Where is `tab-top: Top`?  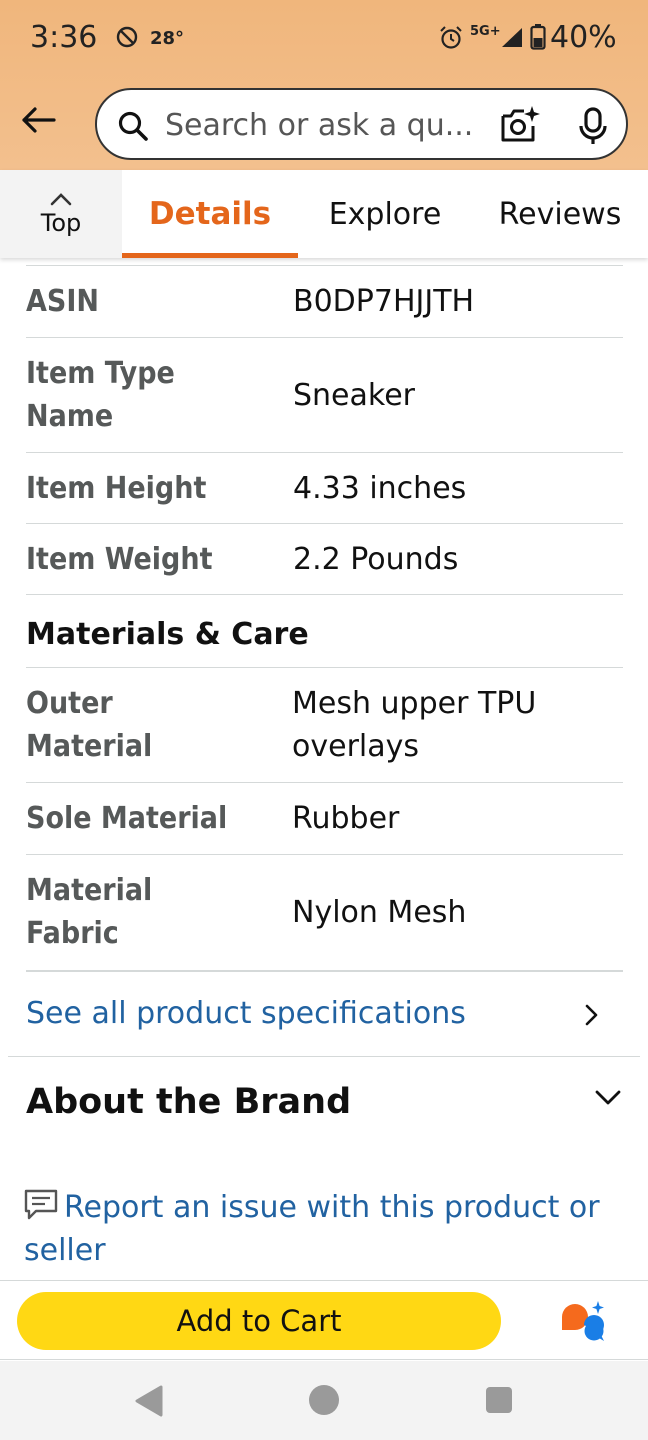
tab-top: Top is located at coordinates (61, 214).